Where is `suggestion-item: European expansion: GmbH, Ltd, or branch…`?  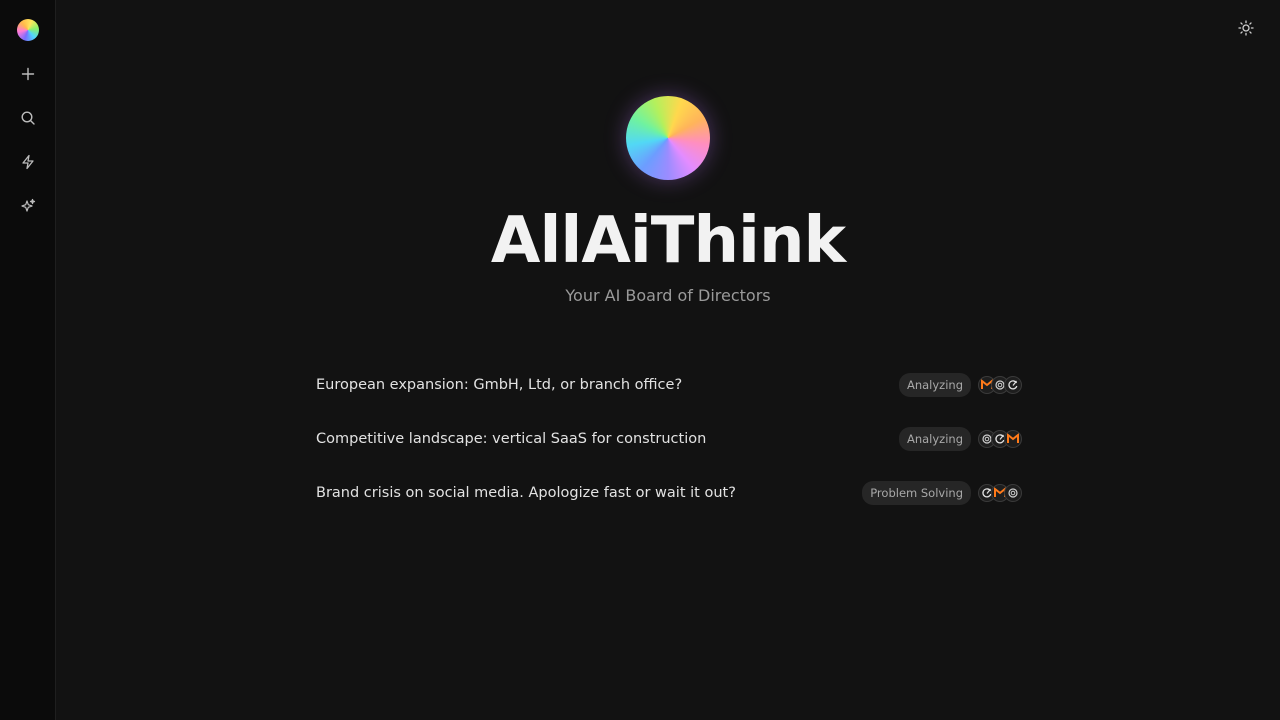 suggestion-item: European expansion: GmbH, Ltd, or branch… is located at coordinates (669, 385).